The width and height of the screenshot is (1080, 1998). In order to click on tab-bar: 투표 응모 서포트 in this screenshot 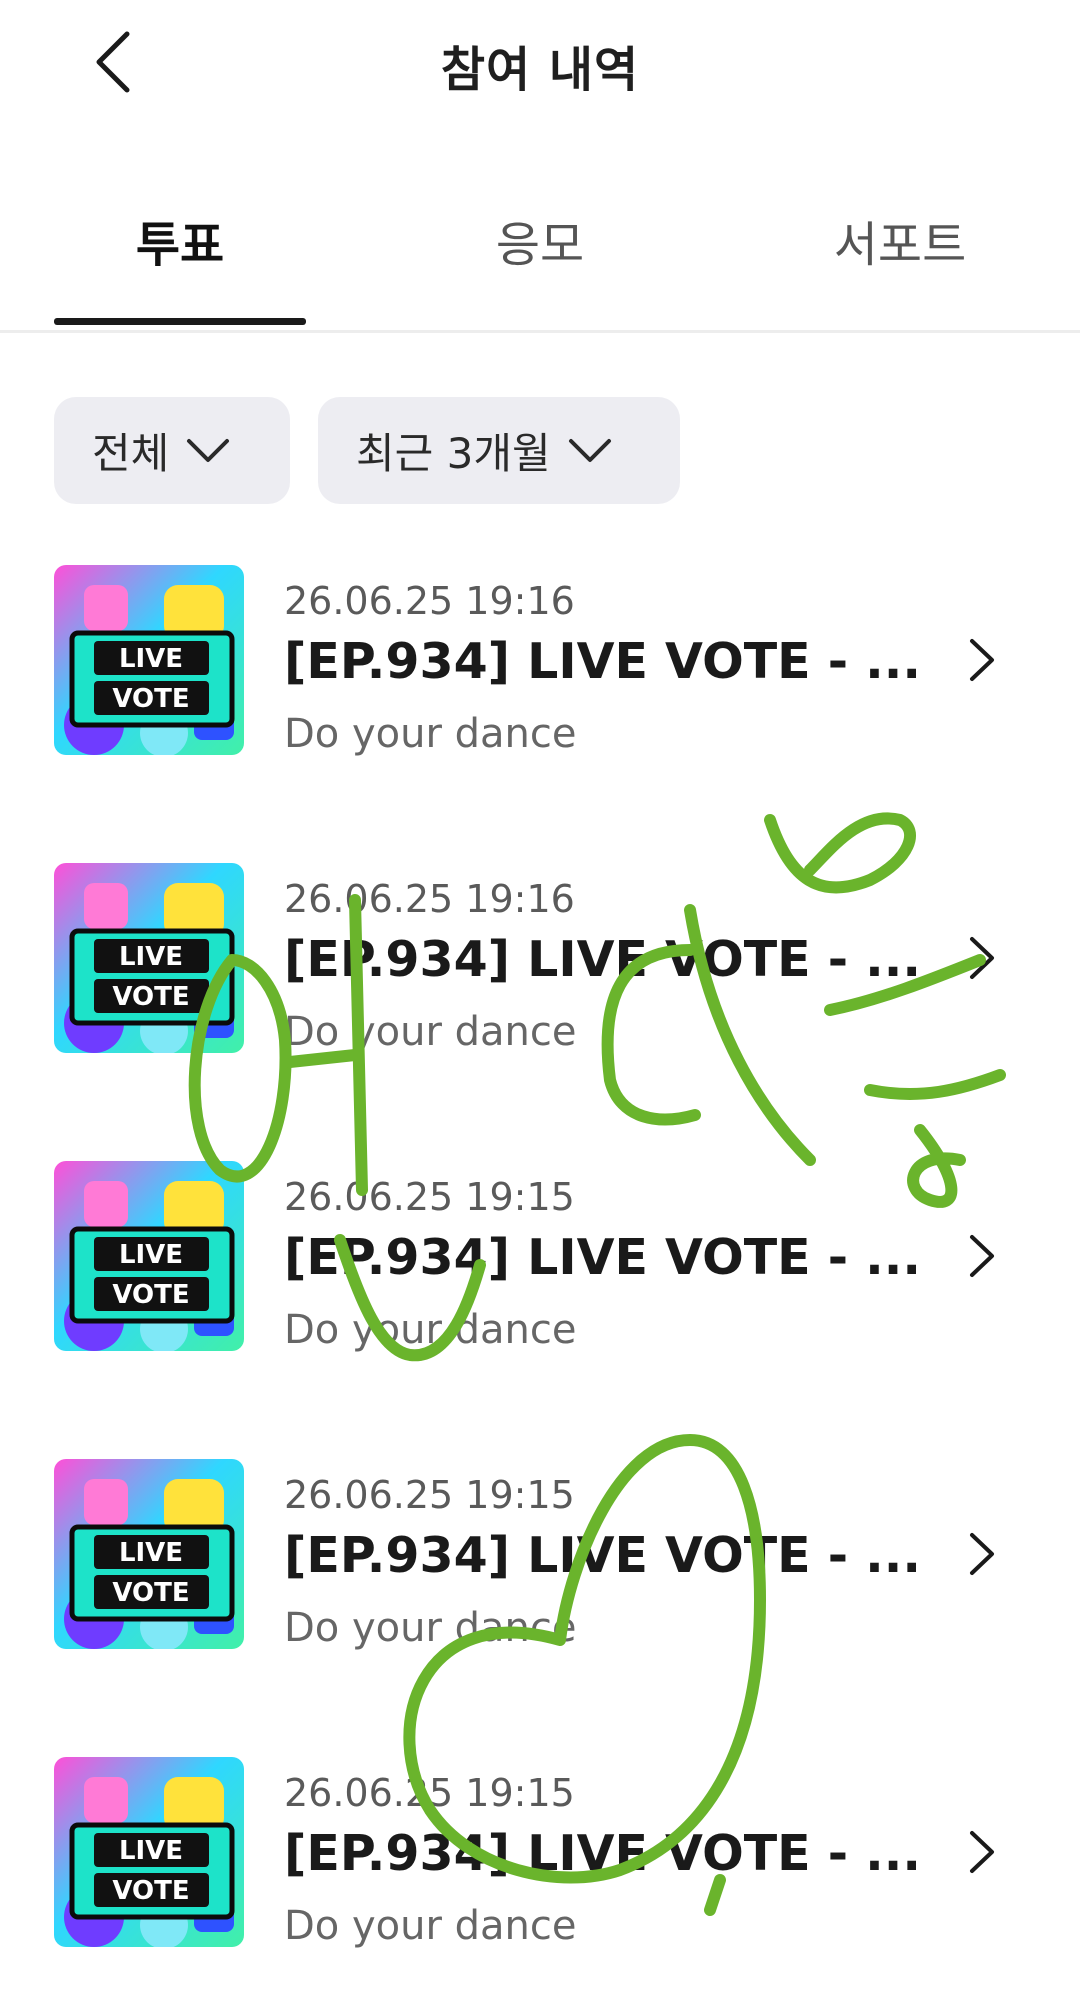, I will do `click(540, 264)`.